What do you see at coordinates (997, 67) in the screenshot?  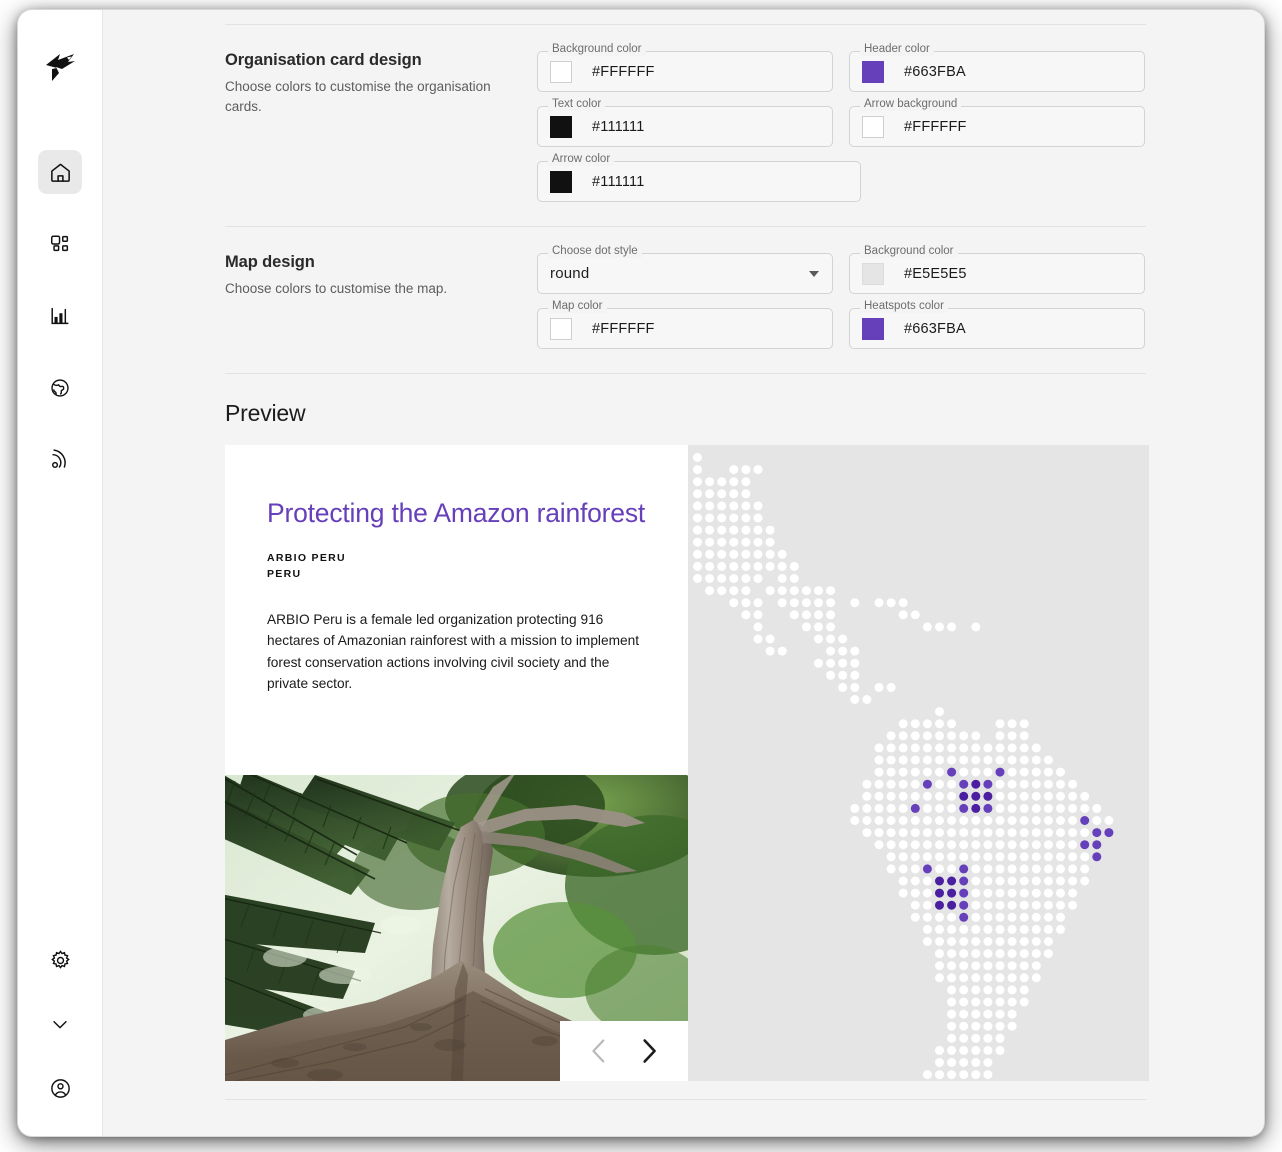 I see `field-header-color: Header color #663FBA` at bounding box center [997, 67].